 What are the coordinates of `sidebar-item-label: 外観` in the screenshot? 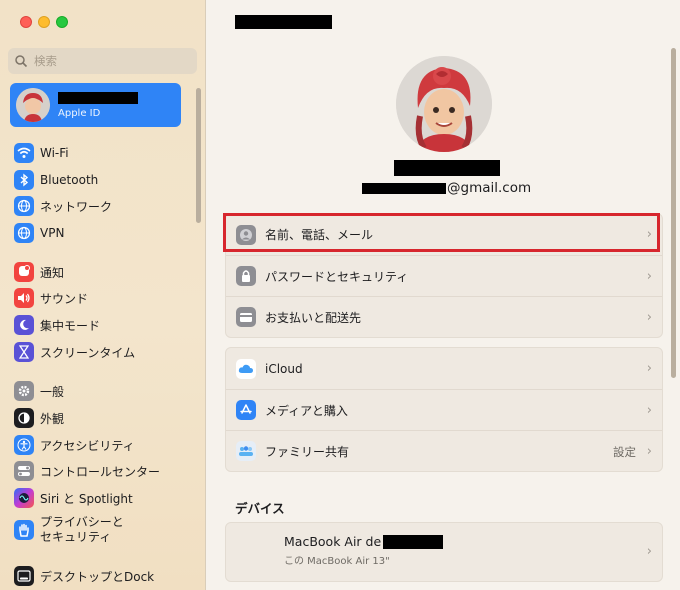 It's located at (52, 418).